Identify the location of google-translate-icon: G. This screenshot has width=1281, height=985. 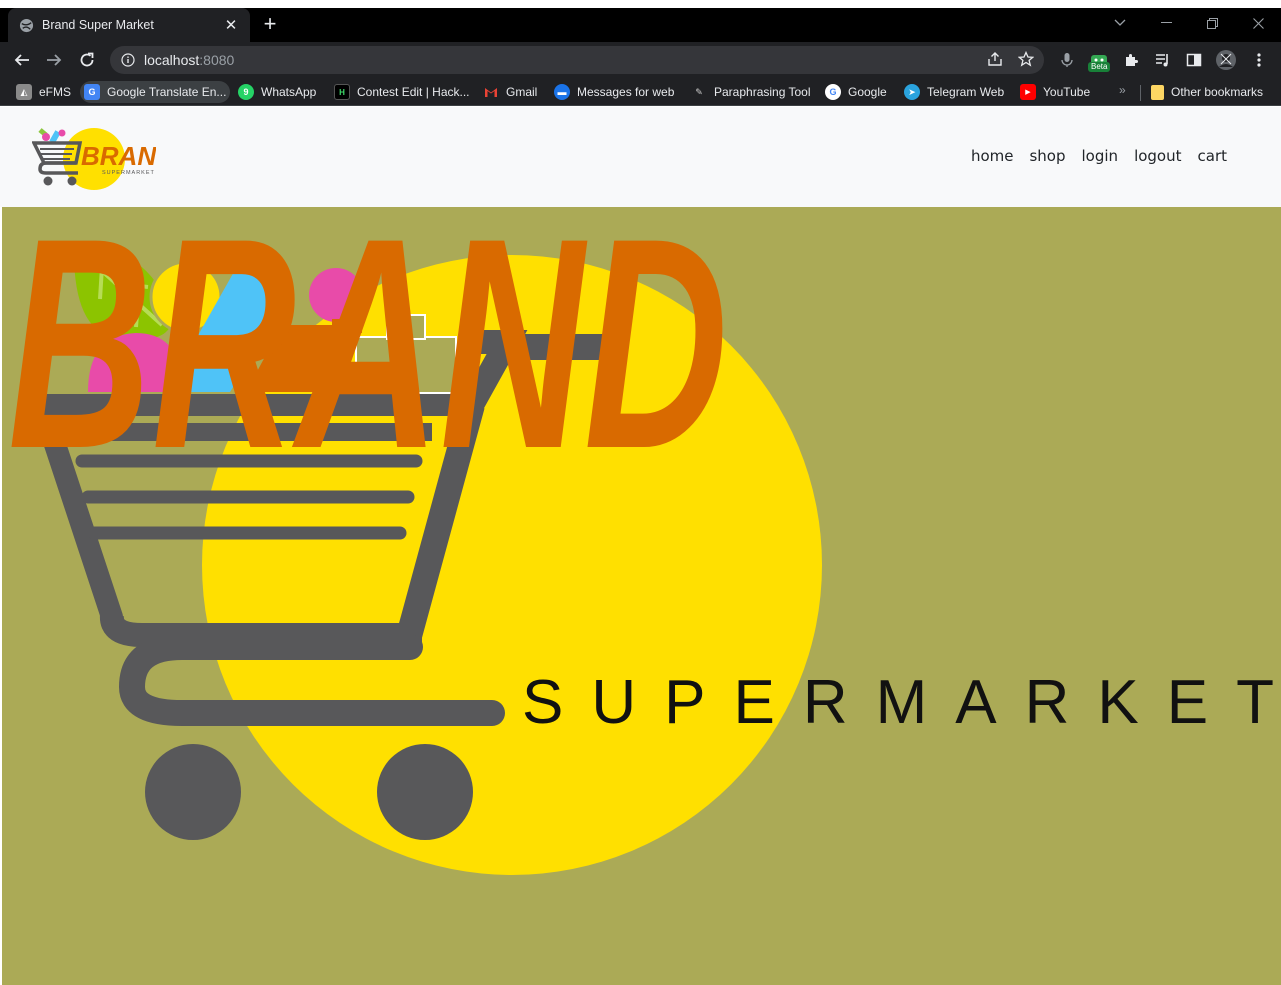
(92, 92).